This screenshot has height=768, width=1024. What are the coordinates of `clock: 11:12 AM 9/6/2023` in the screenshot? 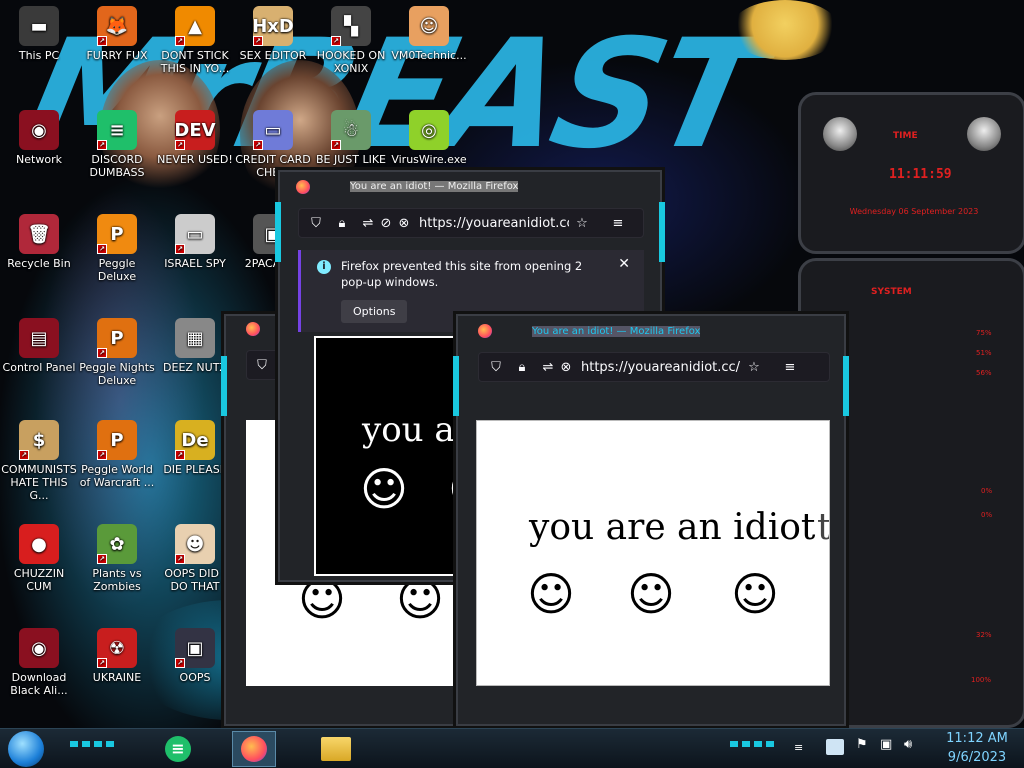 It's located at (977, 748).